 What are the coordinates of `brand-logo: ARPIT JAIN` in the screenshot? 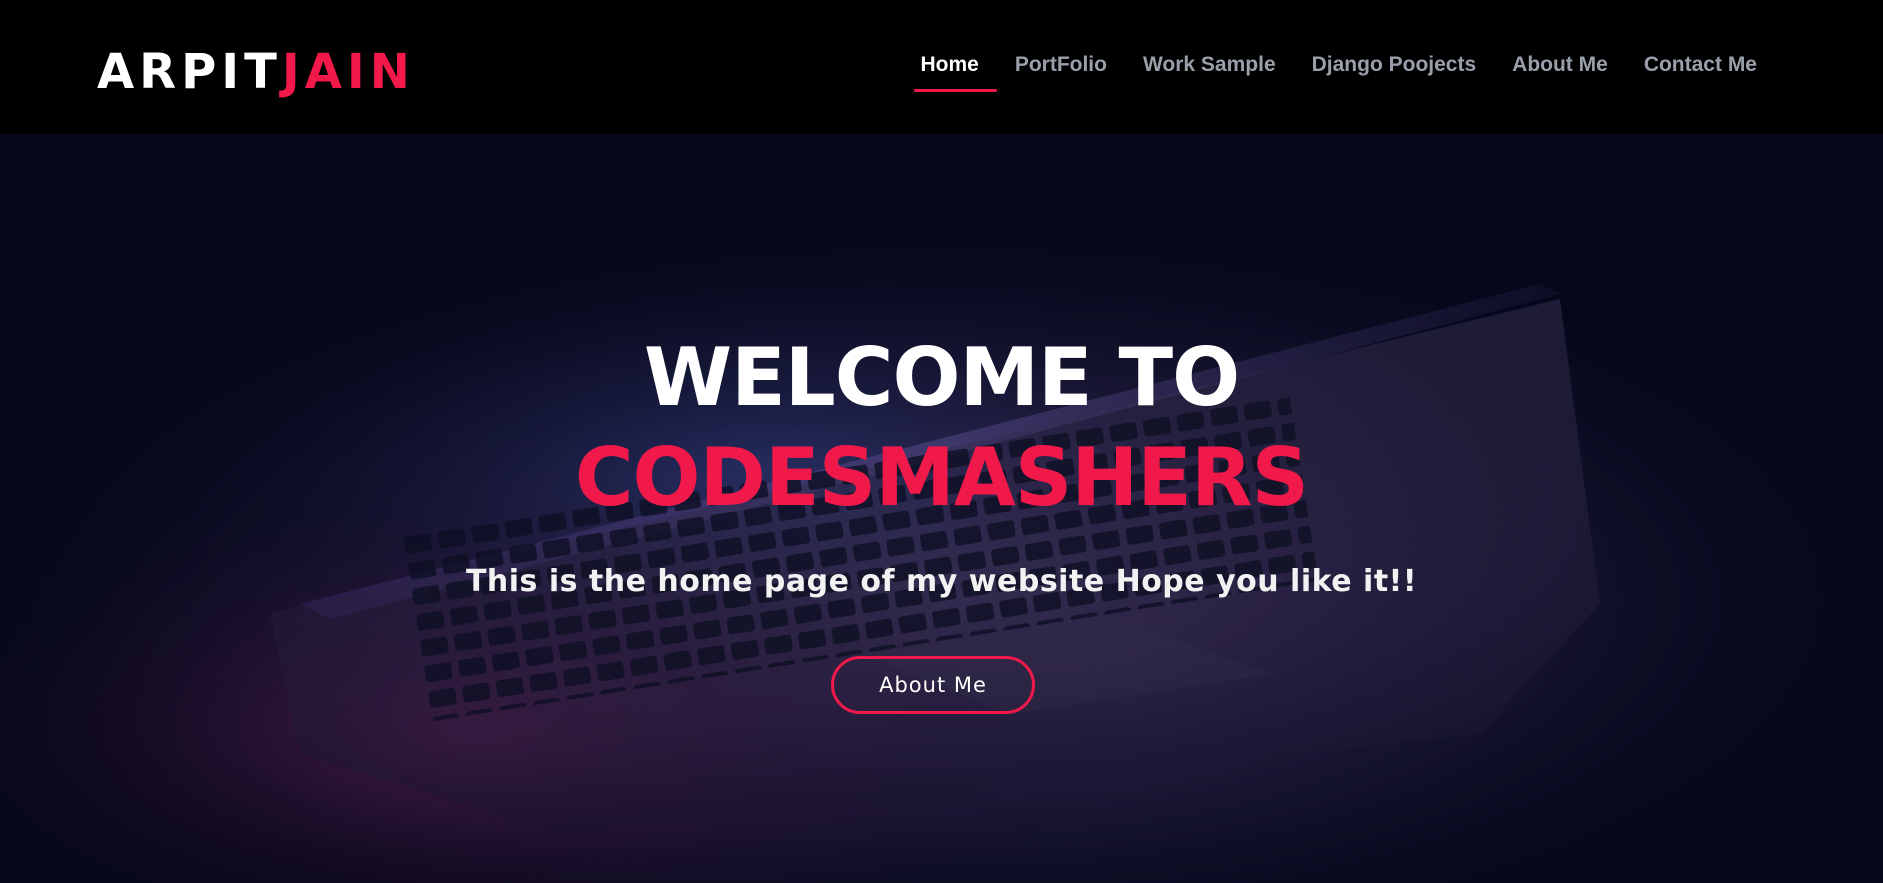 It's located at (256, 72).